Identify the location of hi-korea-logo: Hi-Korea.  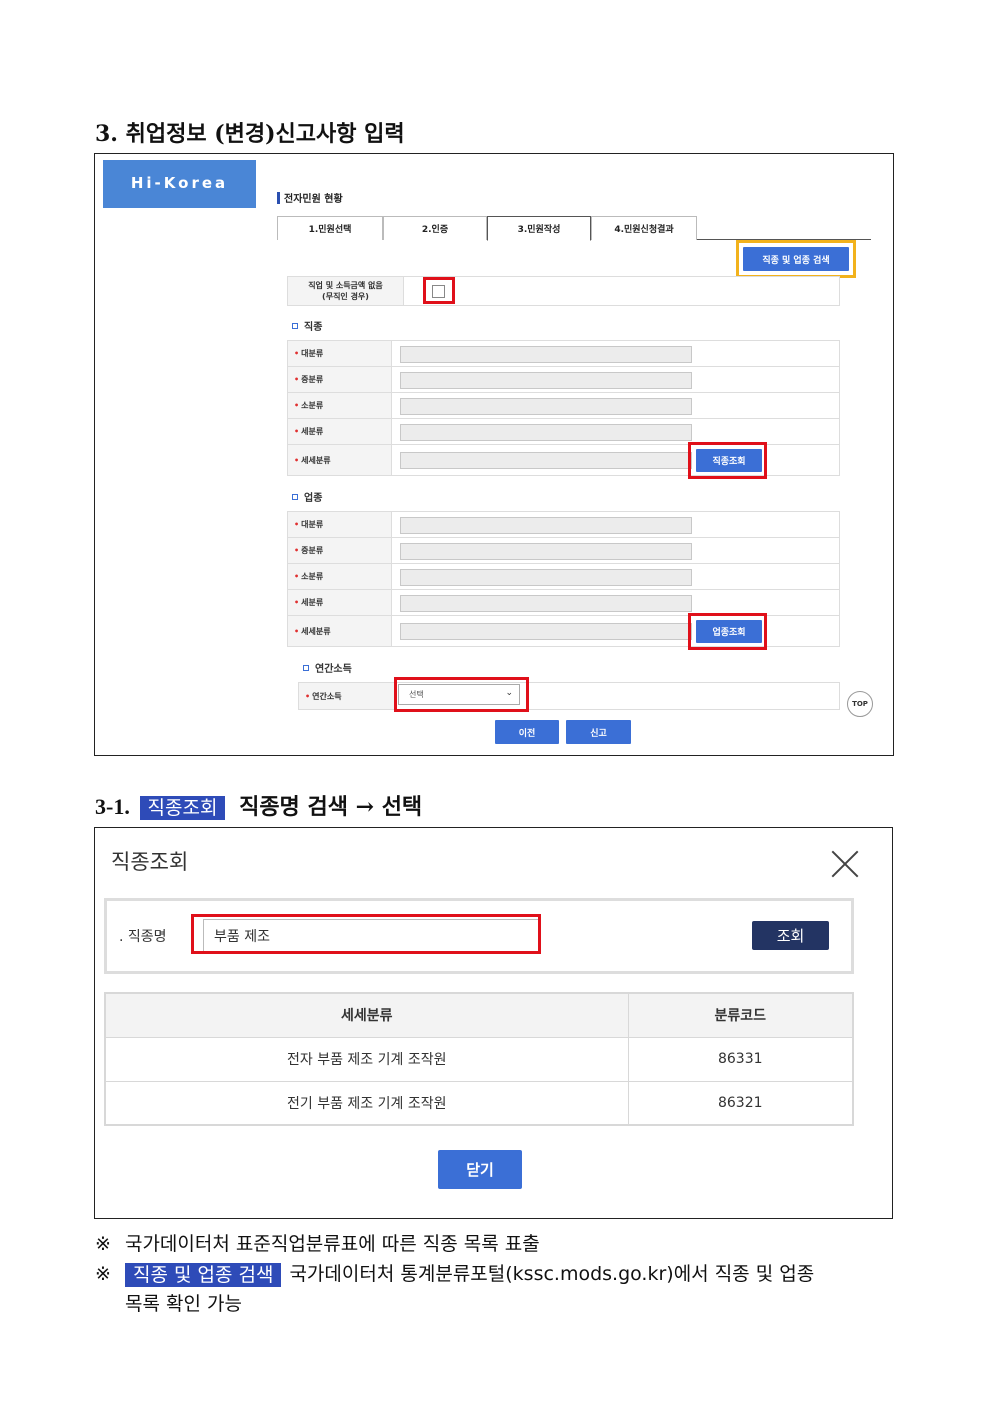
(179, 184).